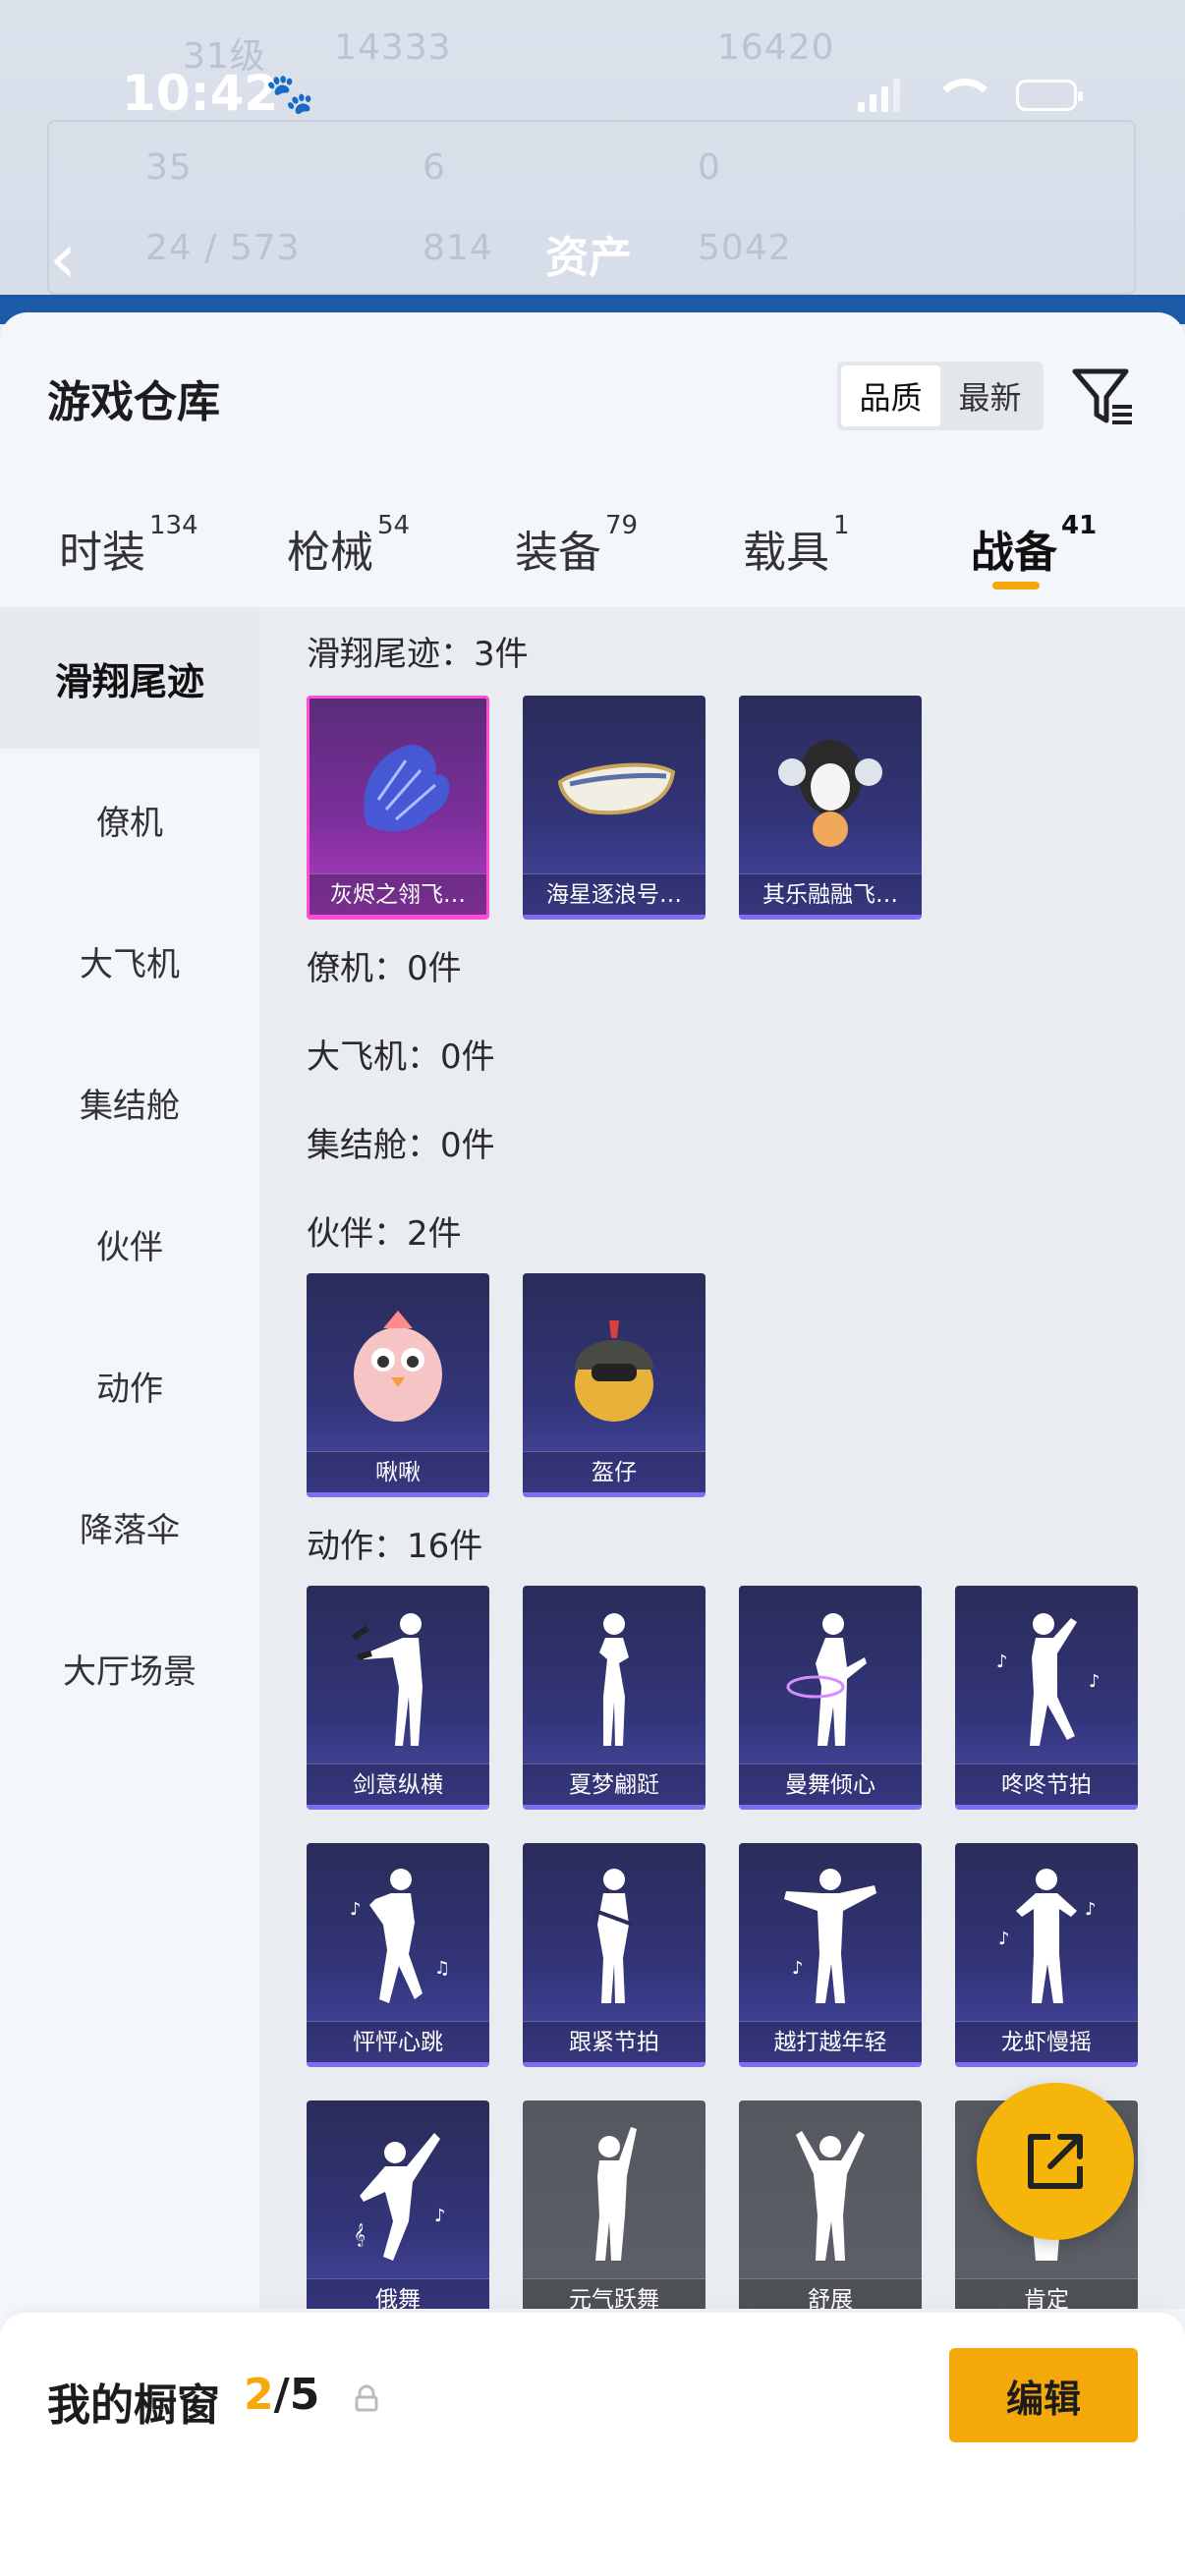 The image size is (1185, 2576). I want to click on ghost-stat: 14333, so click(393, 48).